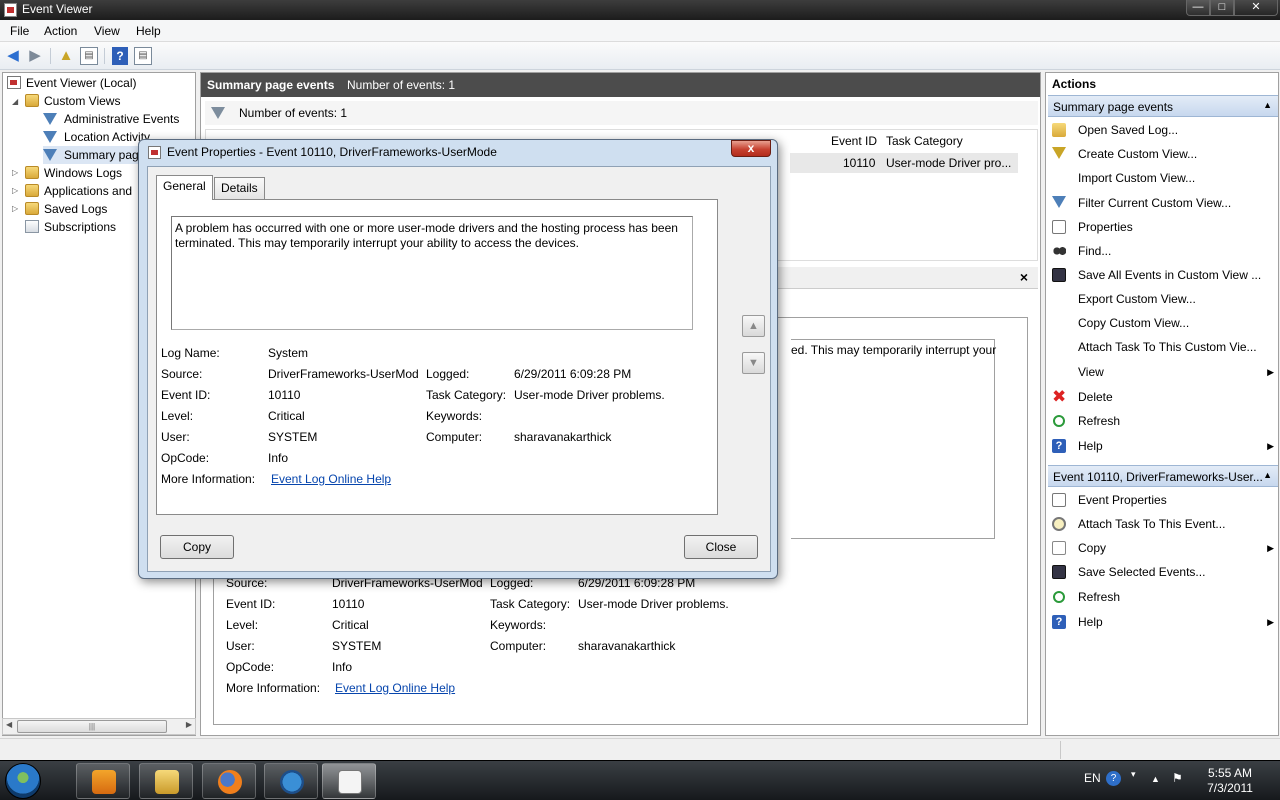  I want to click on action-refresh-event: Refresh, so click(1164, 597).